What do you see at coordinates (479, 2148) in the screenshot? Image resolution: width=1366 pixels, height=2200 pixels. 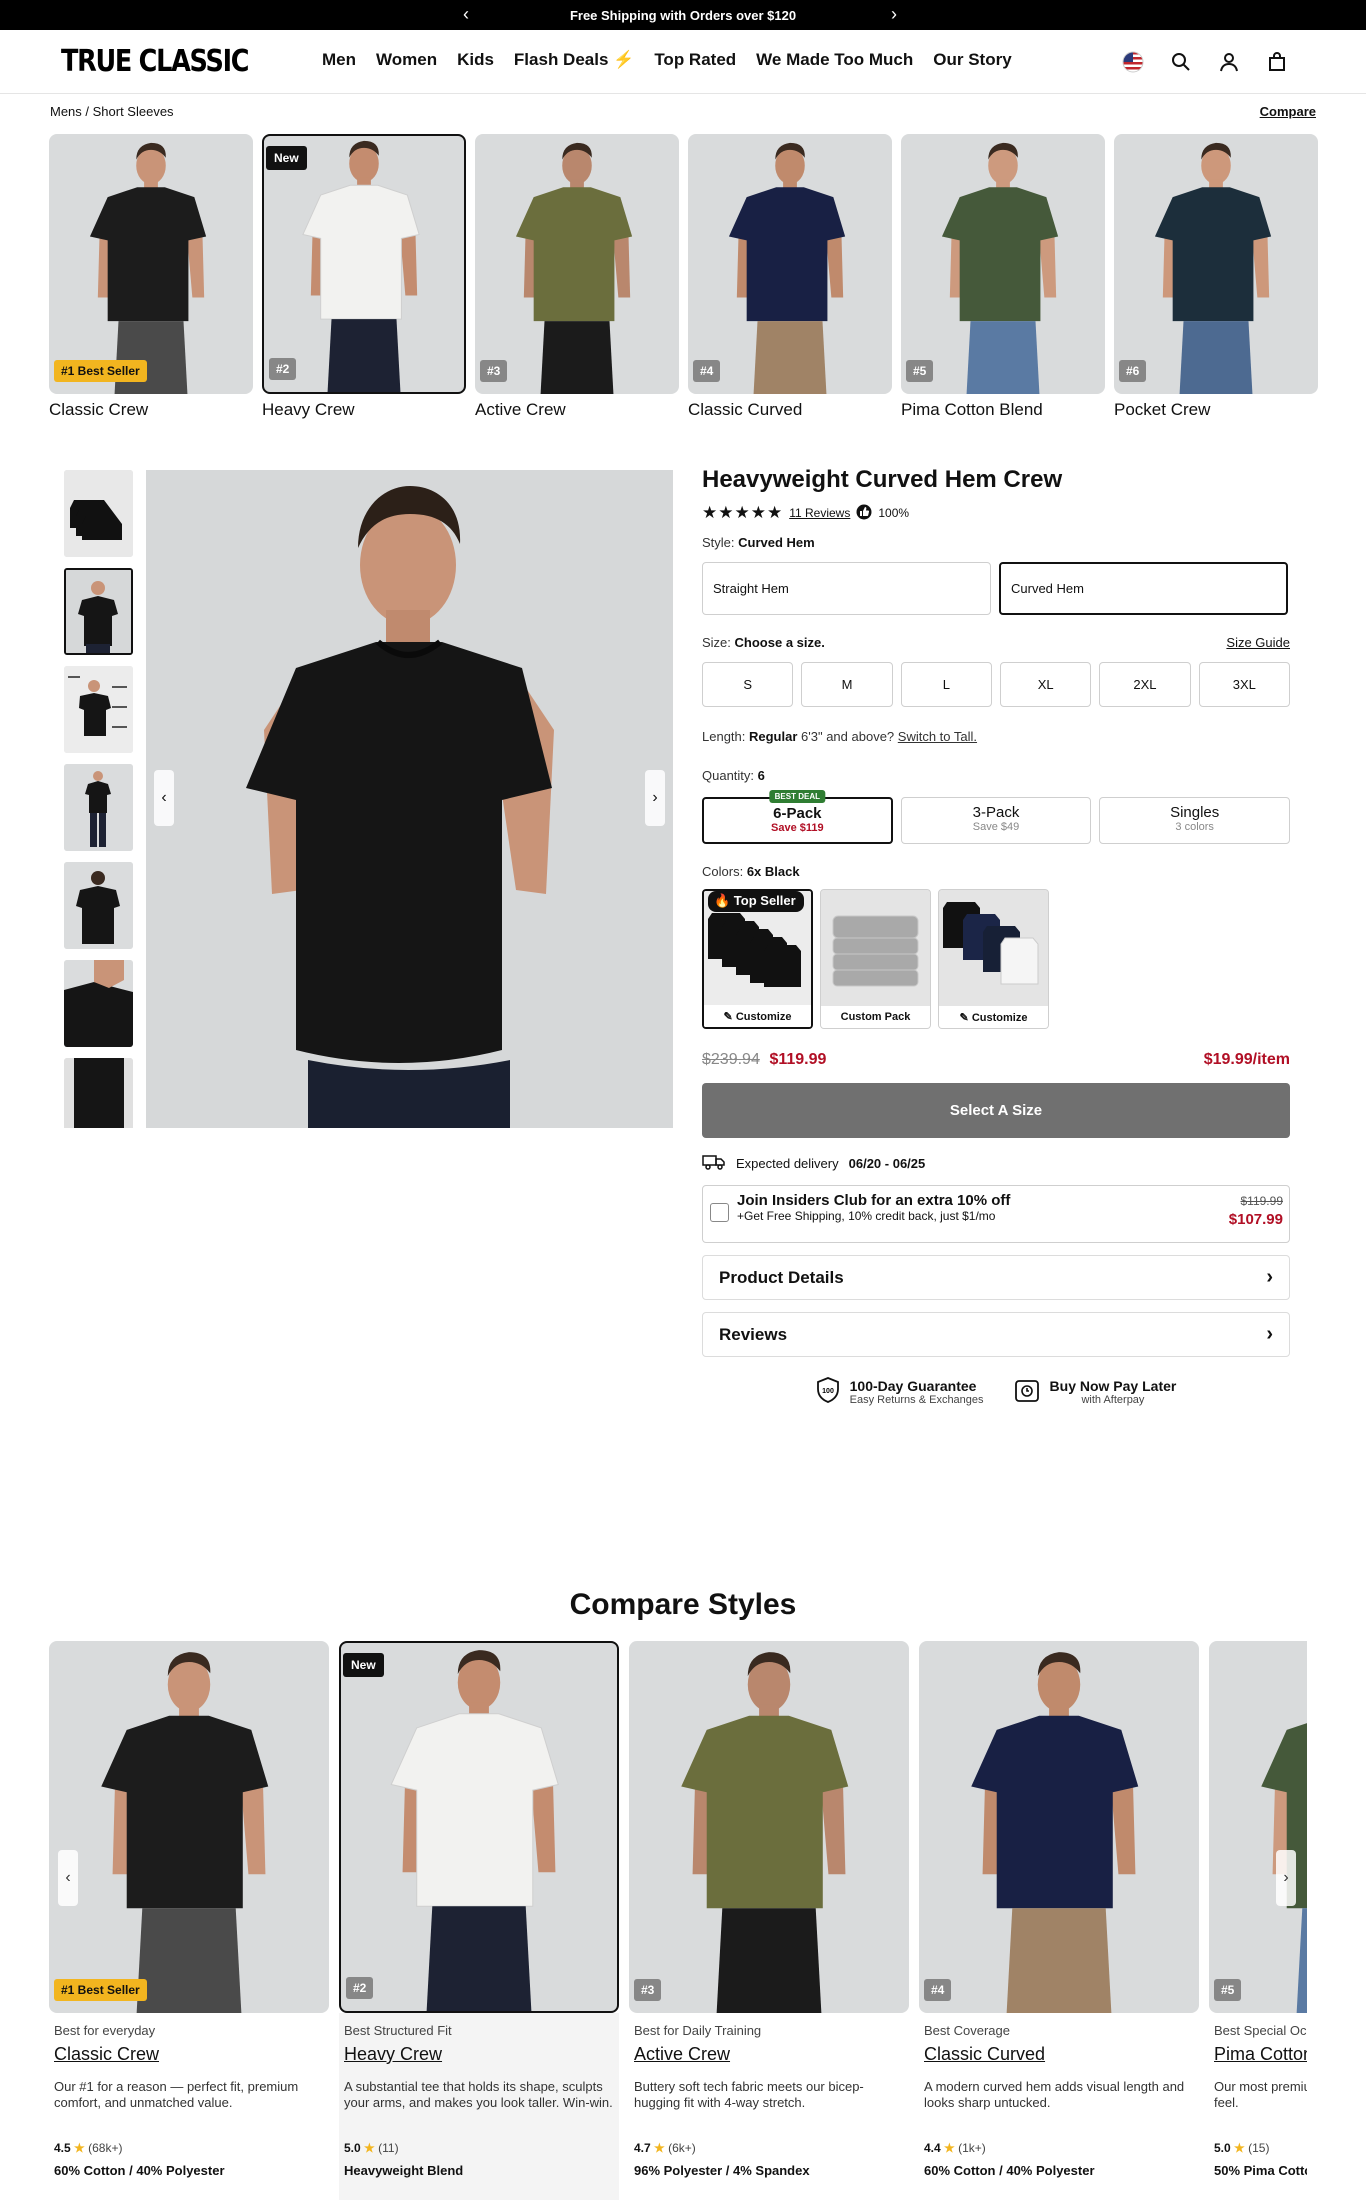 I see `compare-rating: 5.0 ★ (11)` at bounding box center [479, 2148].